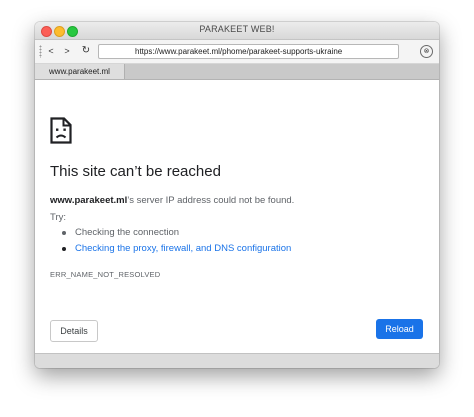 The image size is (474, 417). What do you see at coordinates (135, 171) in the screenshot?
I see `error-headline: This site can’t be reached` at bounding box center [135, 171].